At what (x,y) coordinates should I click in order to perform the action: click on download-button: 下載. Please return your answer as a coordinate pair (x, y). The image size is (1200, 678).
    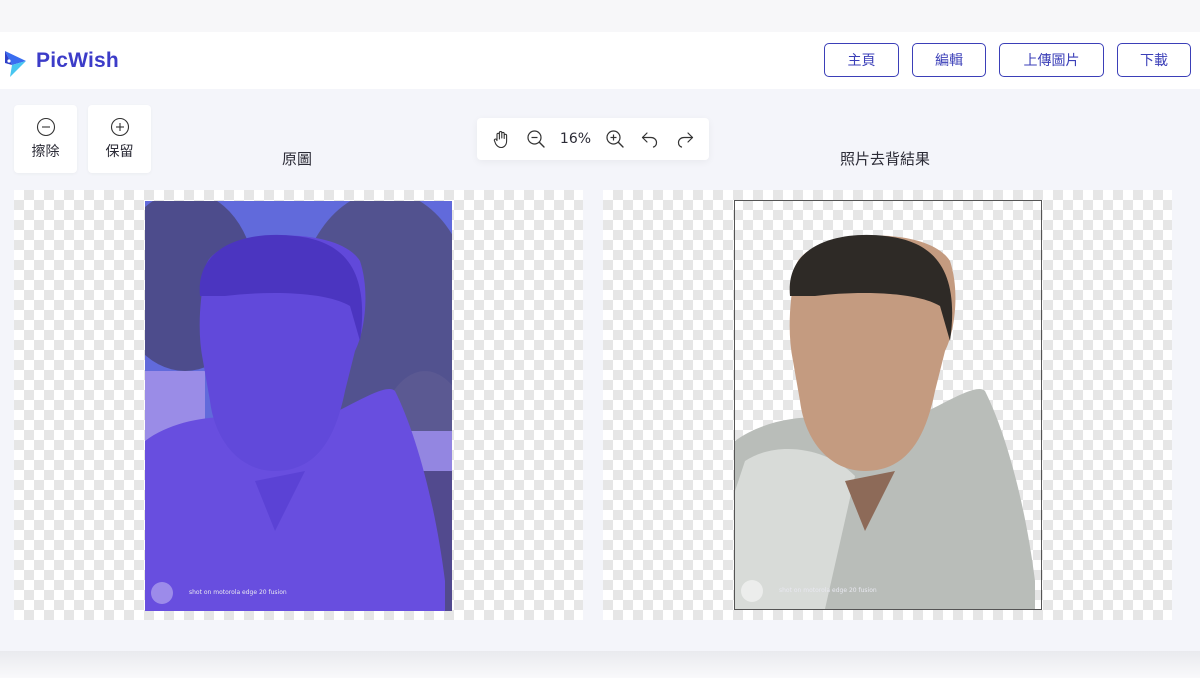
    Looking at the image, I should click on (1154, 60).